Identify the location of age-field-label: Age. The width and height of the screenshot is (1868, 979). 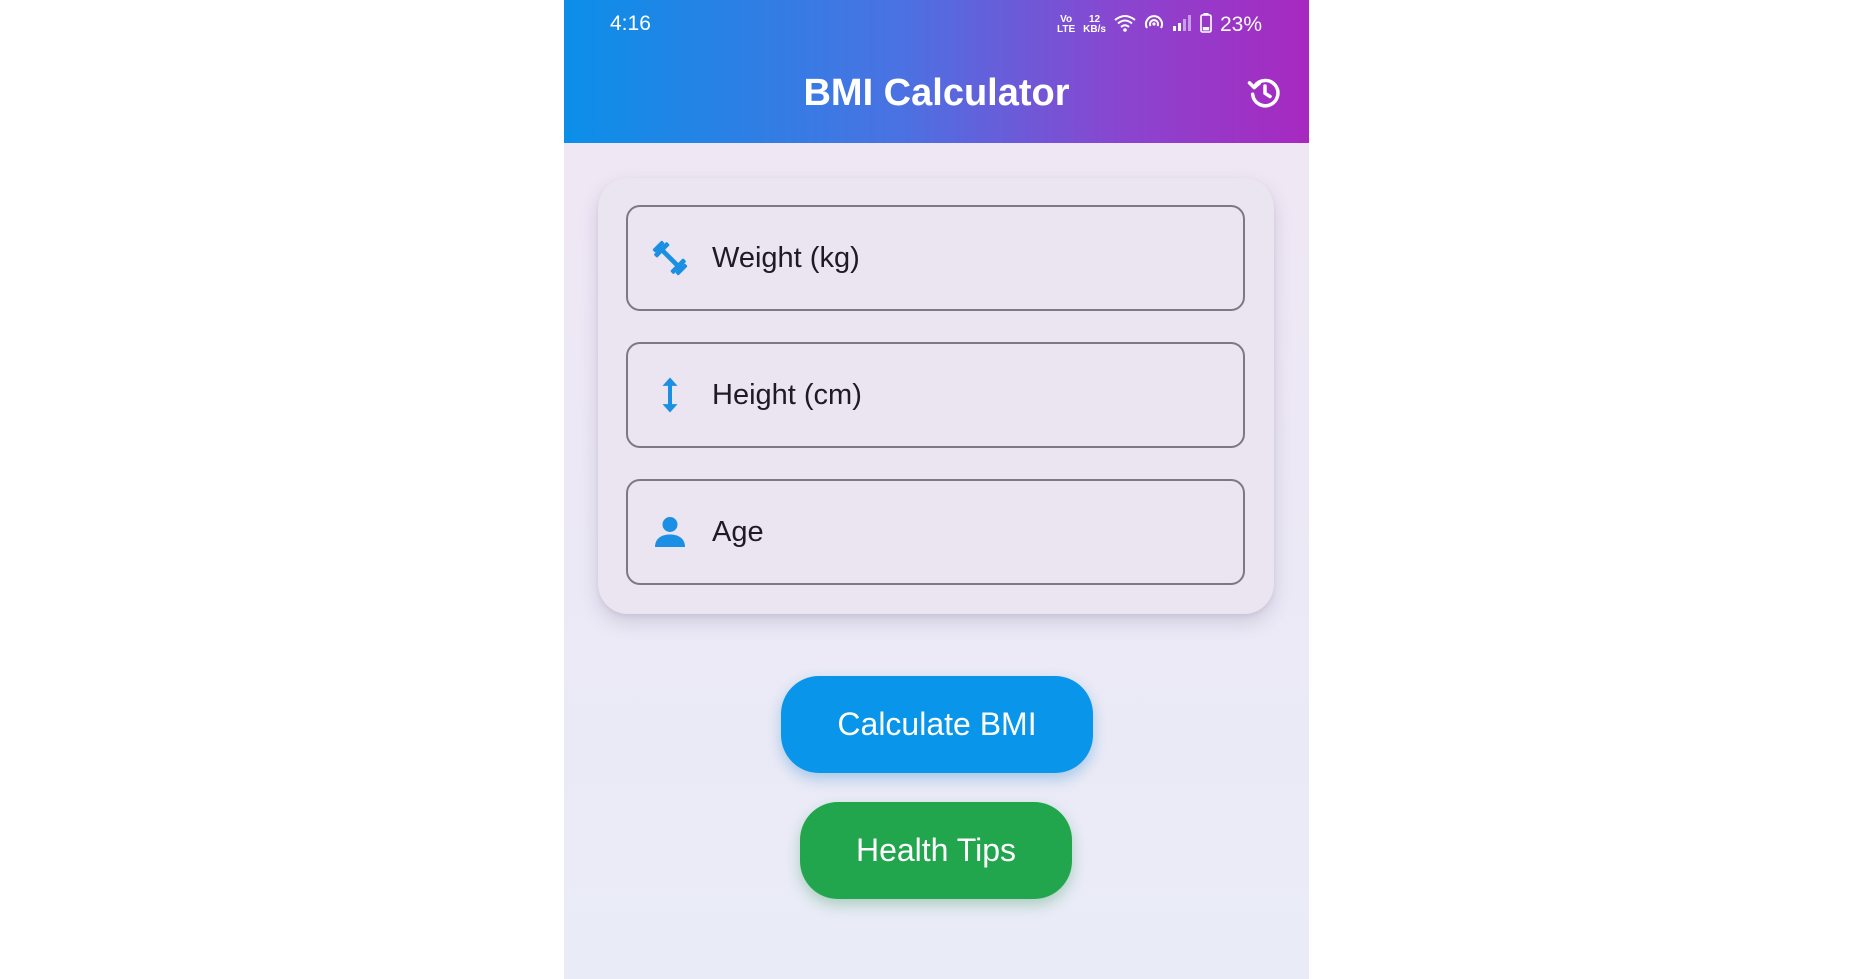
(738, 531).